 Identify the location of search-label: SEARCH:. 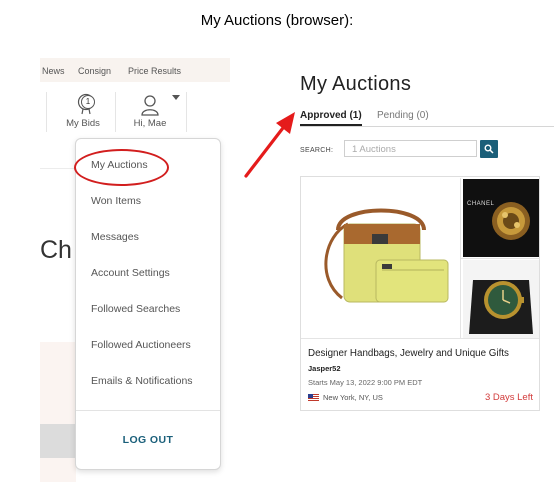
(317, 150).